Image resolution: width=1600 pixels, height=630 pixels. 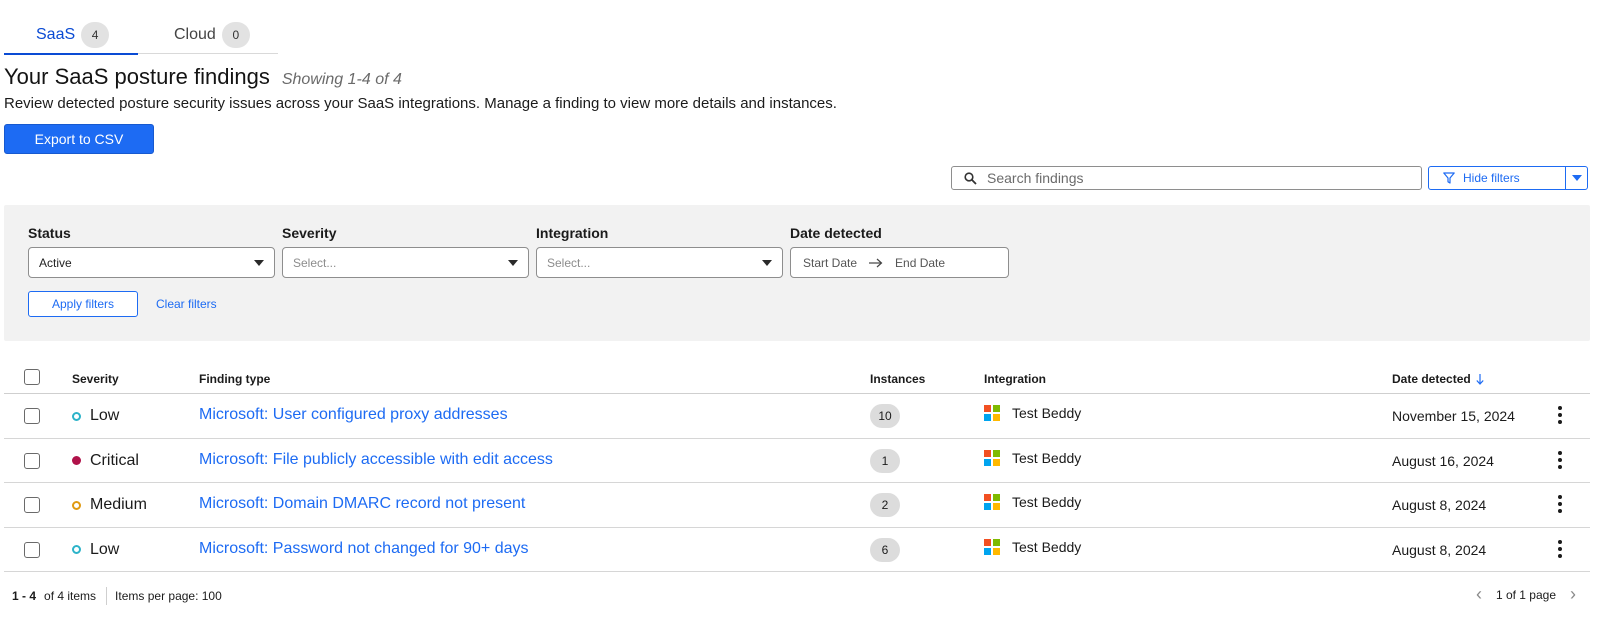 I want to click on column-header-severity: Severity, so click(x=95, y=379).